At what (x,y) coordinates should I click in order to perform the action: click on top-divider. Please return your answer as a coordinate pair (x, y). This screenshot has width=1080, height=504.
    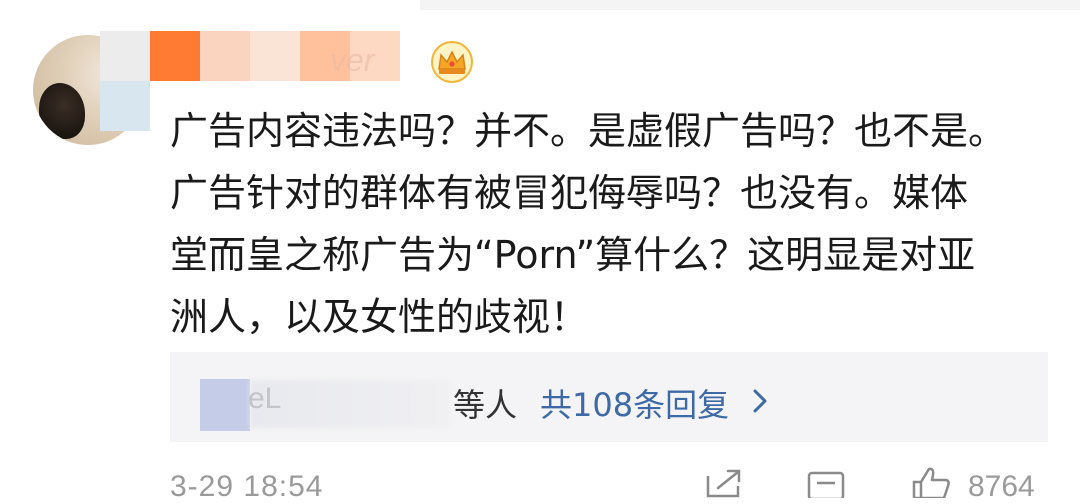
    Looking at the image, I should click on (750, 5).